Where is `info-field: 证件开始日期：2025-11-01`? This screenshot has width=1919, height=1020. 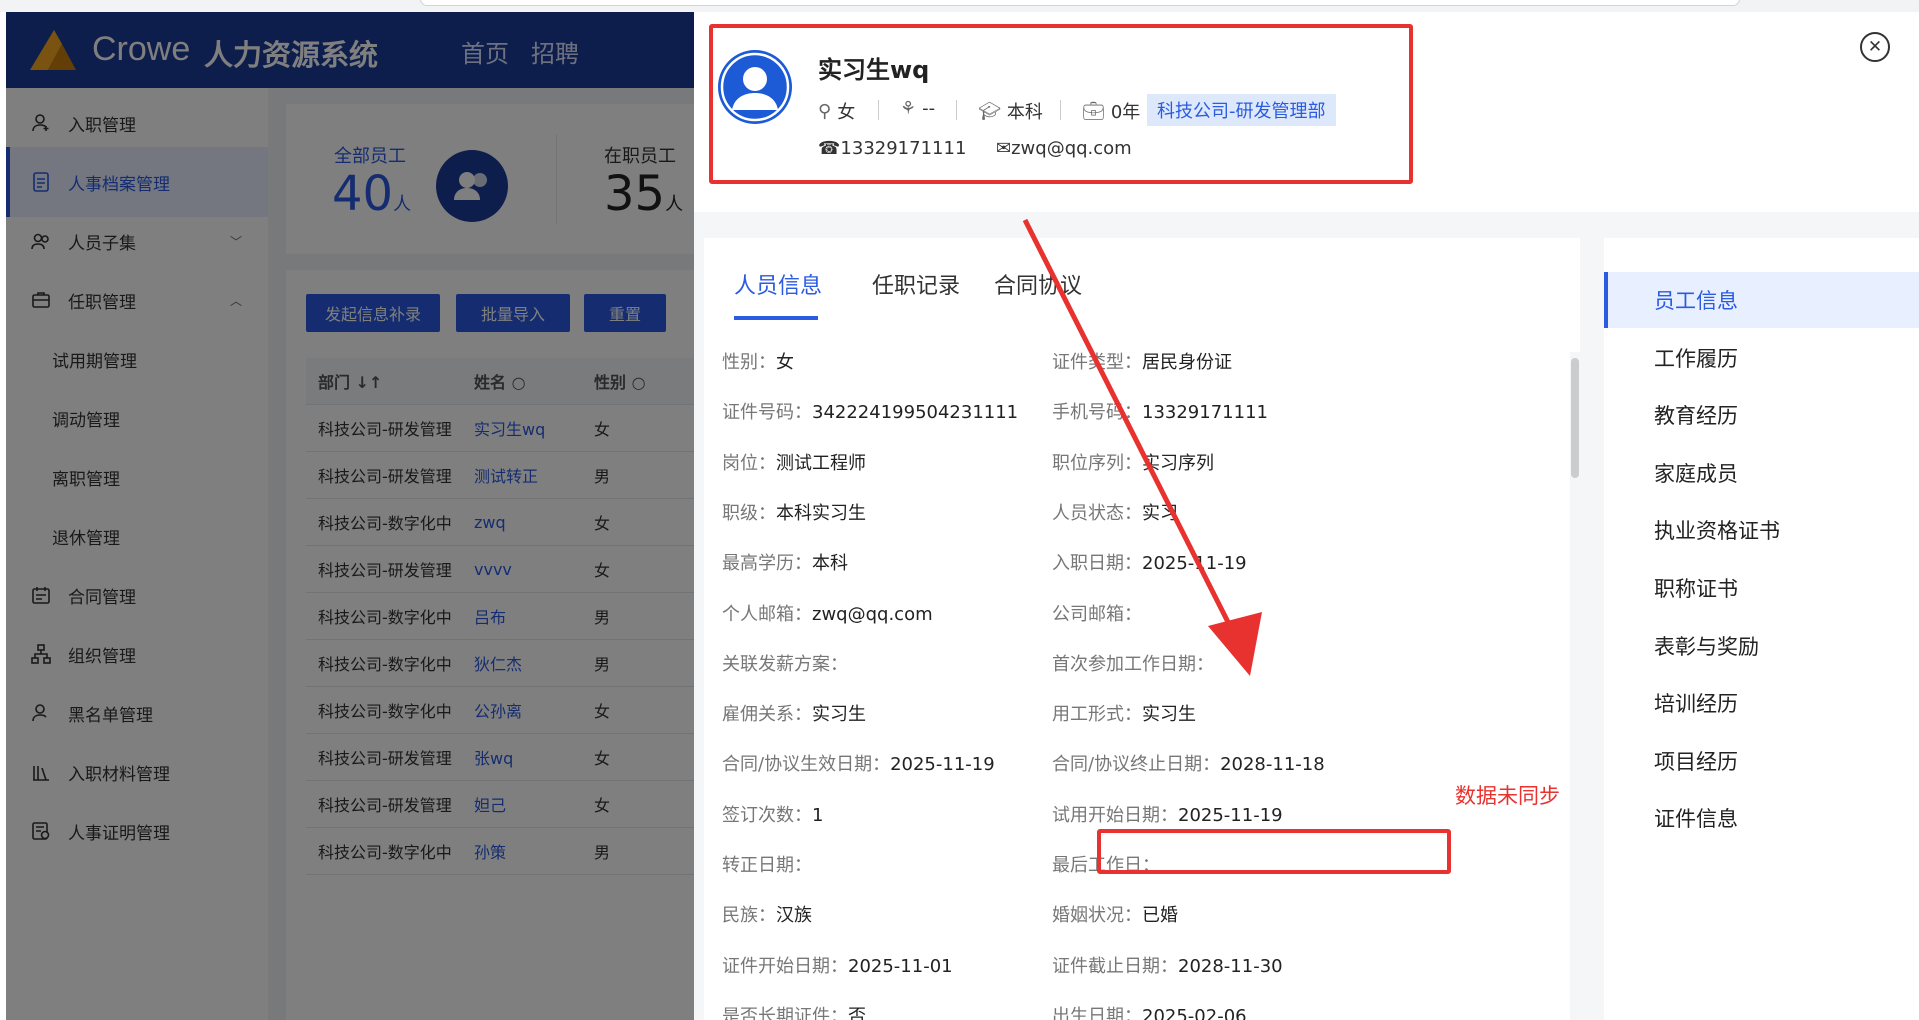
info-field: 证件开始日期：2025-11-01 is located at coordinates (837, 965).